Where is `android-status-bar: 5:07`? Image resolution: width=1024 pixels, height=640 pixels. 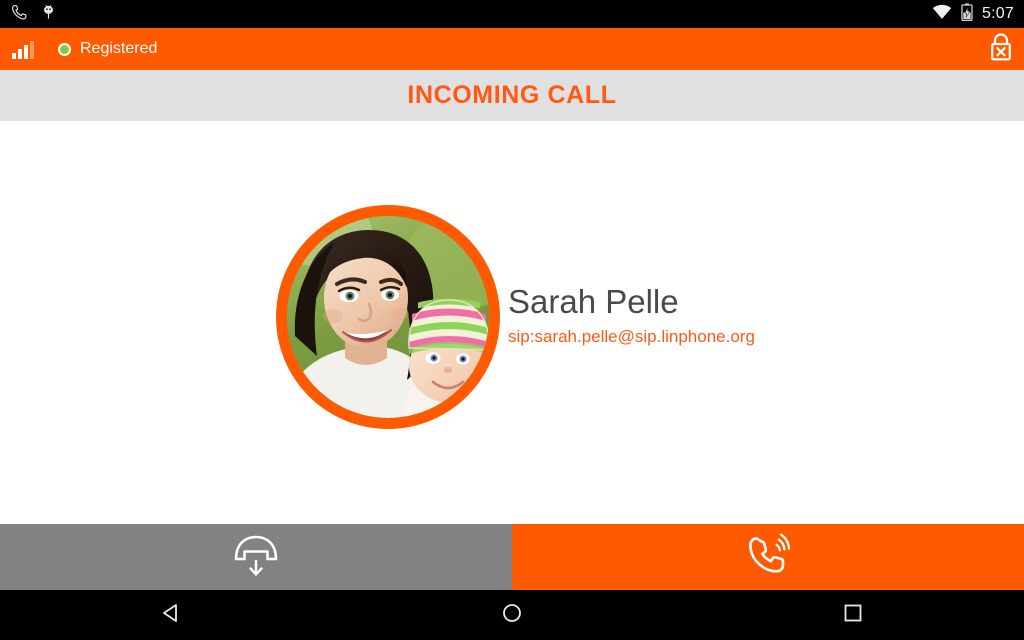 android-status-bar: 5:07 is located at coordinates (512, 14).